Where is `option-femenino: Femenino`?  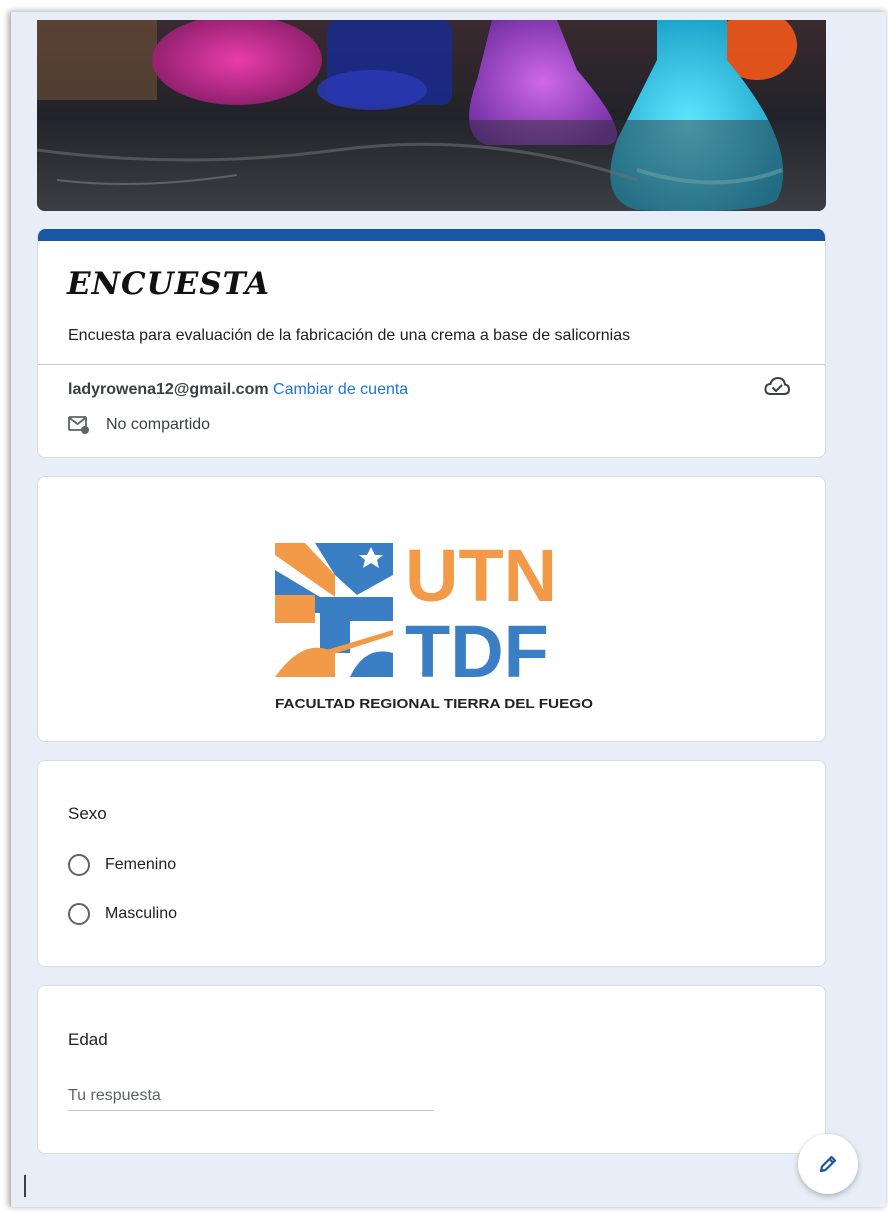 option-femenino: Femenino is located at coordinates (122, 865).